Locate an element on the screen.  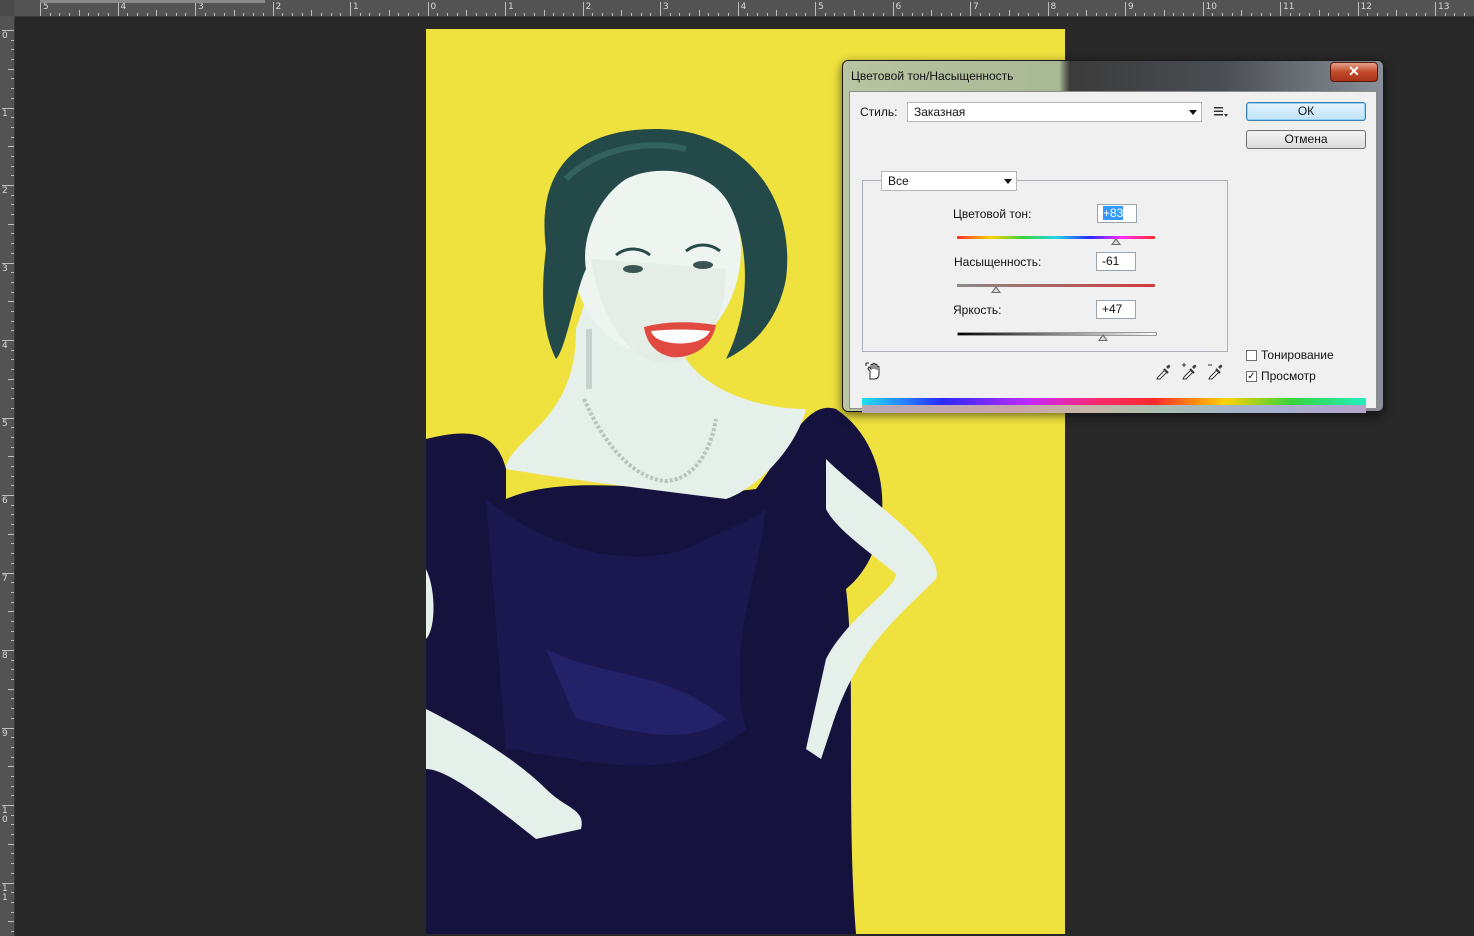
preset-select: Заказная is located at coordinates (1054, 112).